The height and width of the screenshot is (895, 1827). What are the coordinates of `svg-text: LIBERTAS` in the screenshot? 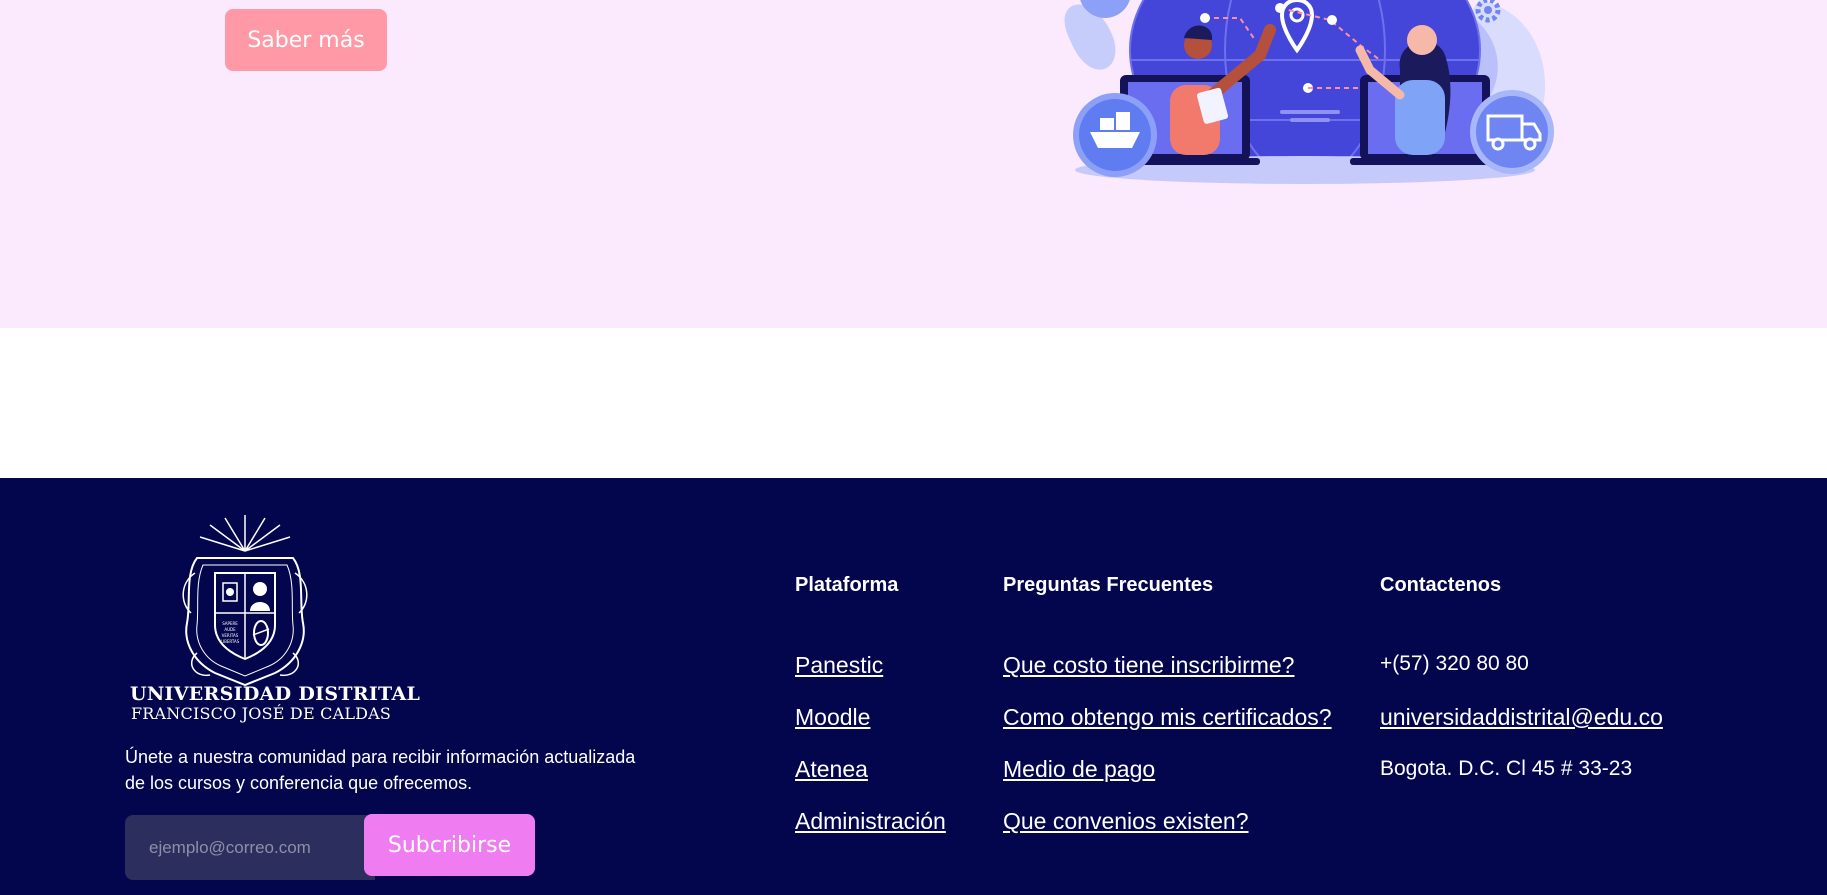 It's located at (230, 641).